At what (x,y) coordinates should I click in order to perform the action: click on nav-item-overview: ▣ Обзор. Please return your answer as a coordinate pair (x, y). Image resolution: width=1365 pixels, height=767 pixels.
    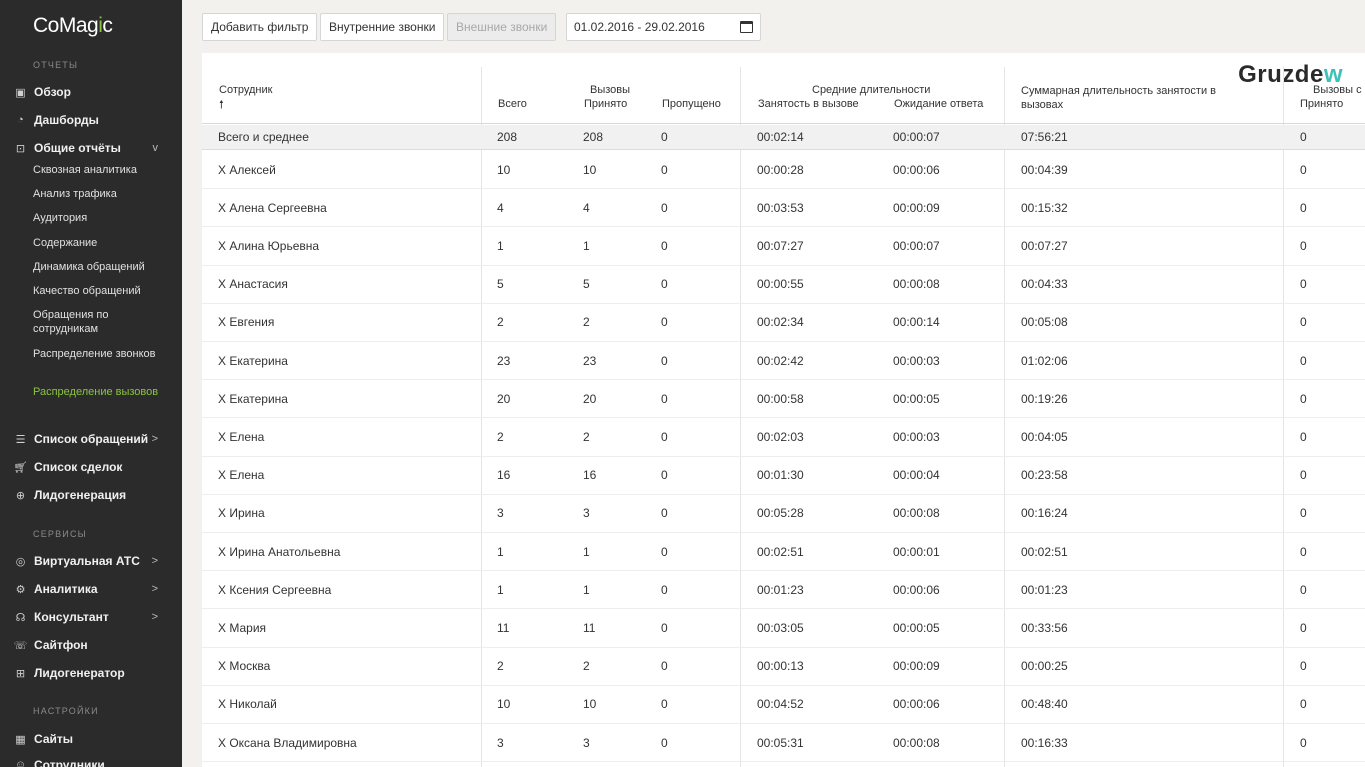
    Looking at the image, I should click on (94, 92).